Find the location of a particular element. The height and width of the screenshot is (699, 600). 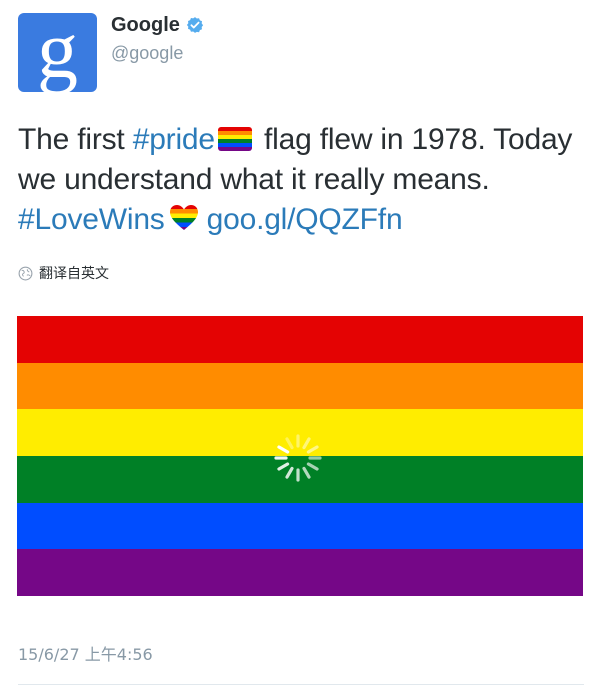

user-handle: @google is located at coordinates (147, 53).